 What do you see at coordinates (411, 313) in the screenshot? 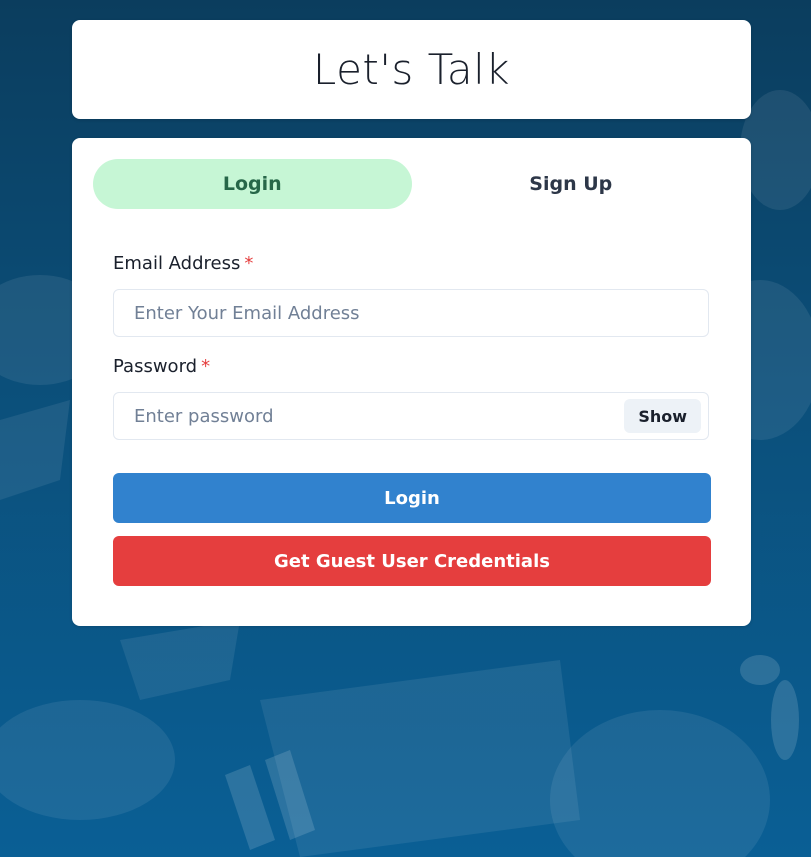
I see `email-input` at bounding box center [411, 313].